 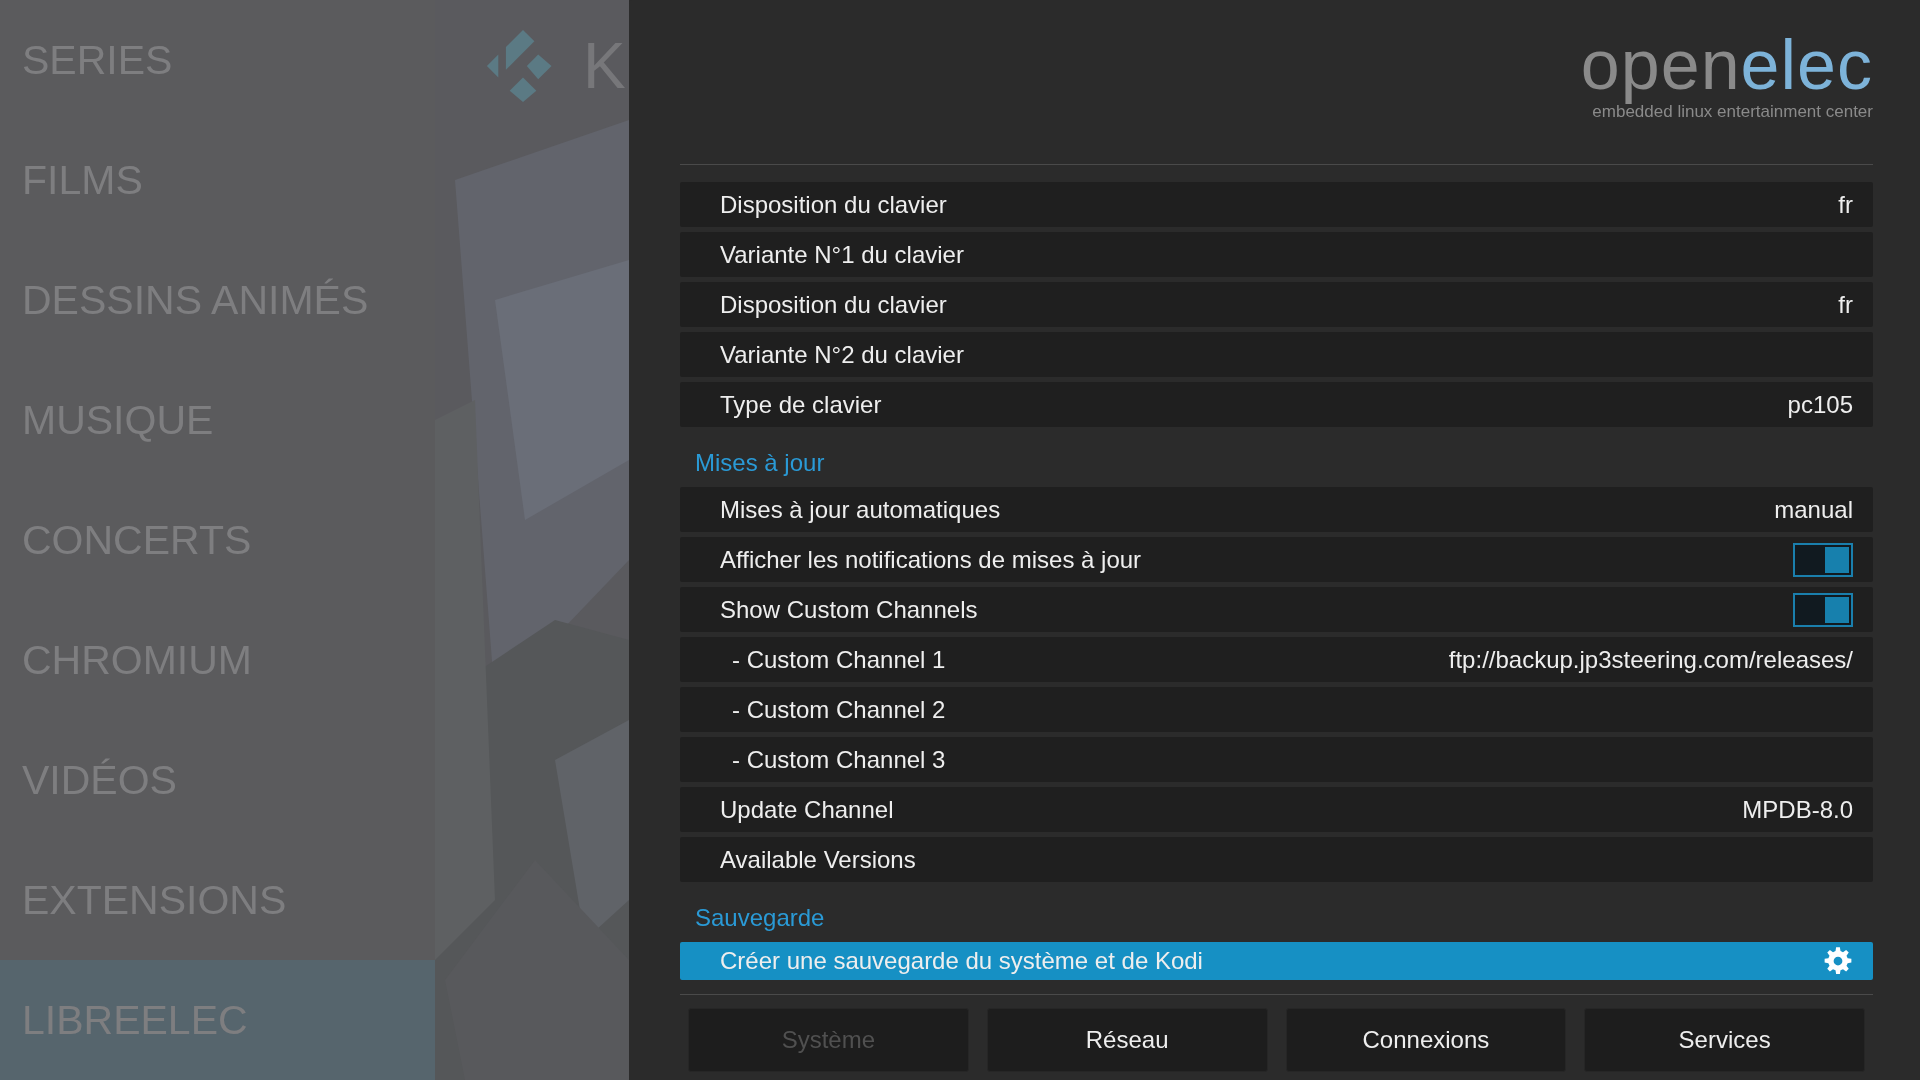 I want to click on setting-value: manual, so click(x=1813, y=509).